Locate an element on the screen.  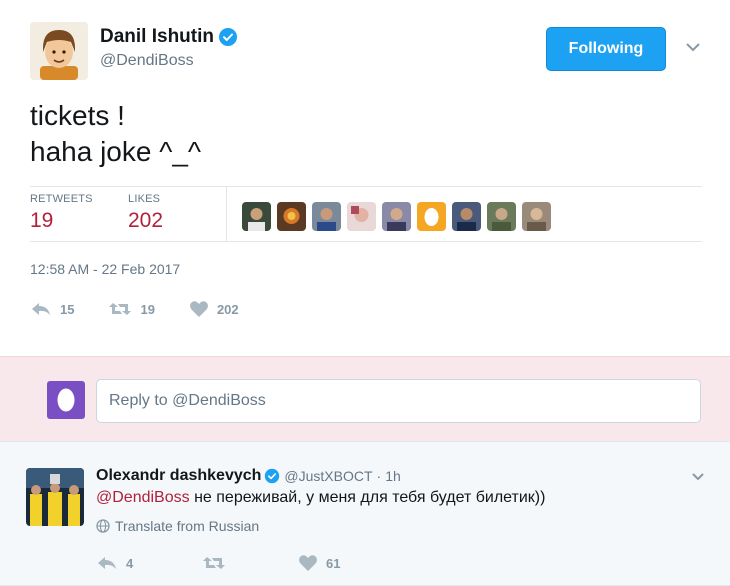
reply-actions: 4 61 is located at coordinates (218, 563).